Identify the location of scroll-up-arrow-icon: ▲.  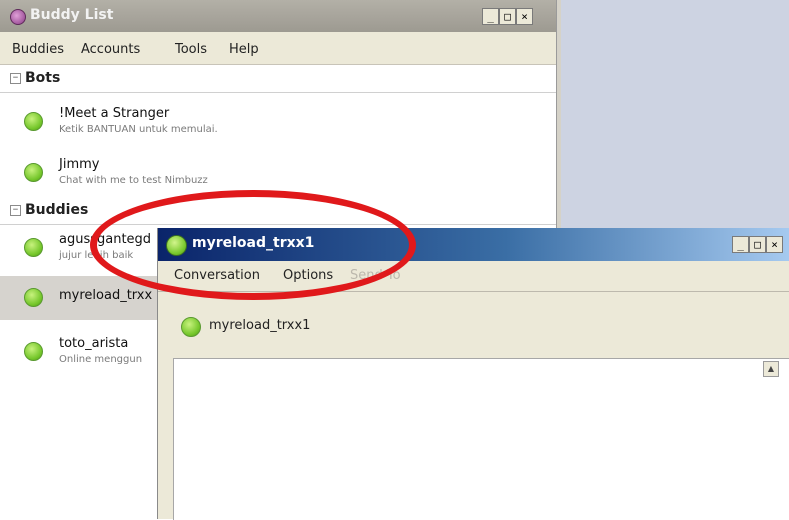
(771, 369).